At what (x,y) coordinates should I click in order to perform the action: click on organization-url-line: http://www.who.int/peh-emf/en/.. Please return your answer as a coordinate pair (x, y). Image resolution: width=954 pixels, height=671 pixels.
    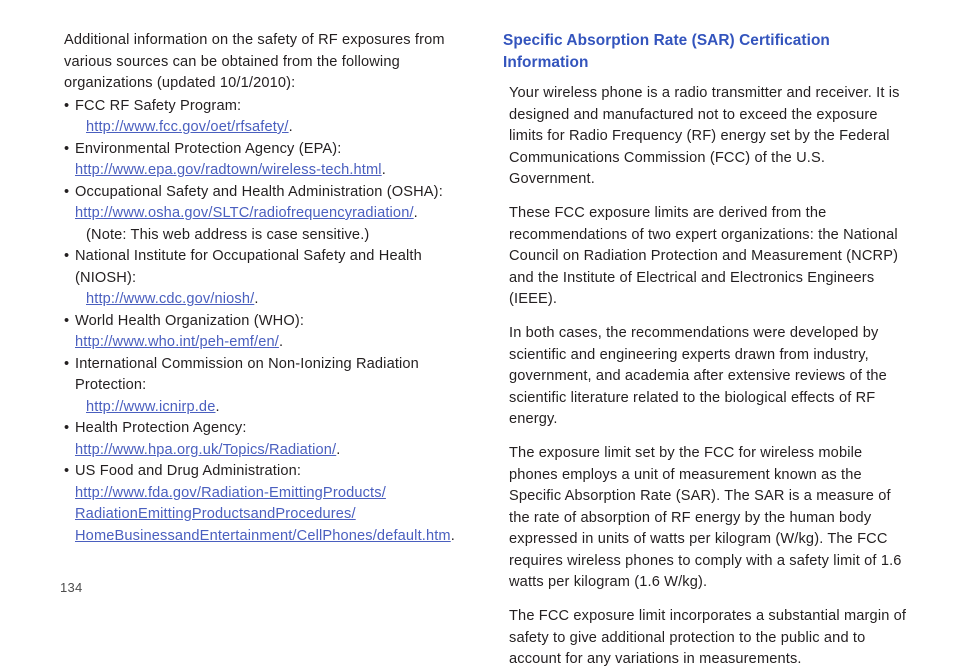
    Looking at the image, I should click on (179, 342).